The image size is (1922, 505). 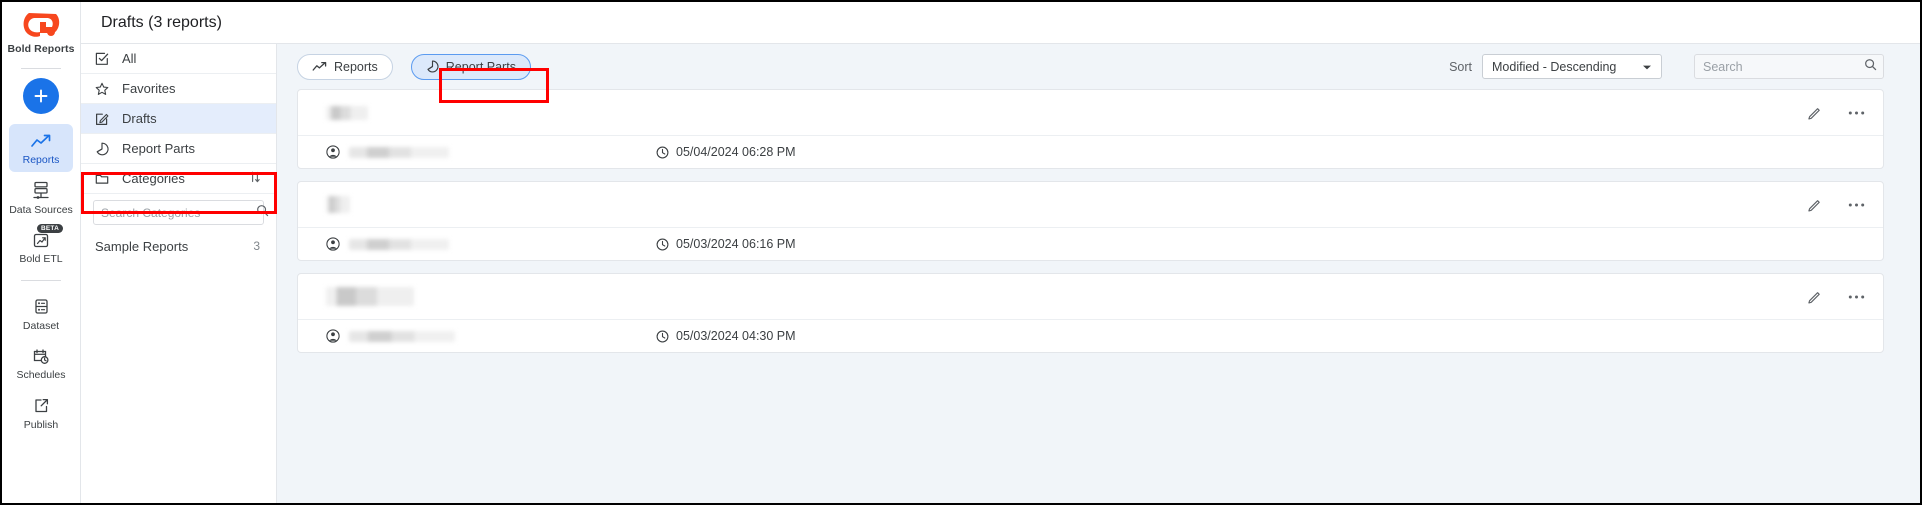 What do you see at coordinates (480, 66) in the screenshot?
I see `tab-label: Report Parts` at bounding box center [480, 66].